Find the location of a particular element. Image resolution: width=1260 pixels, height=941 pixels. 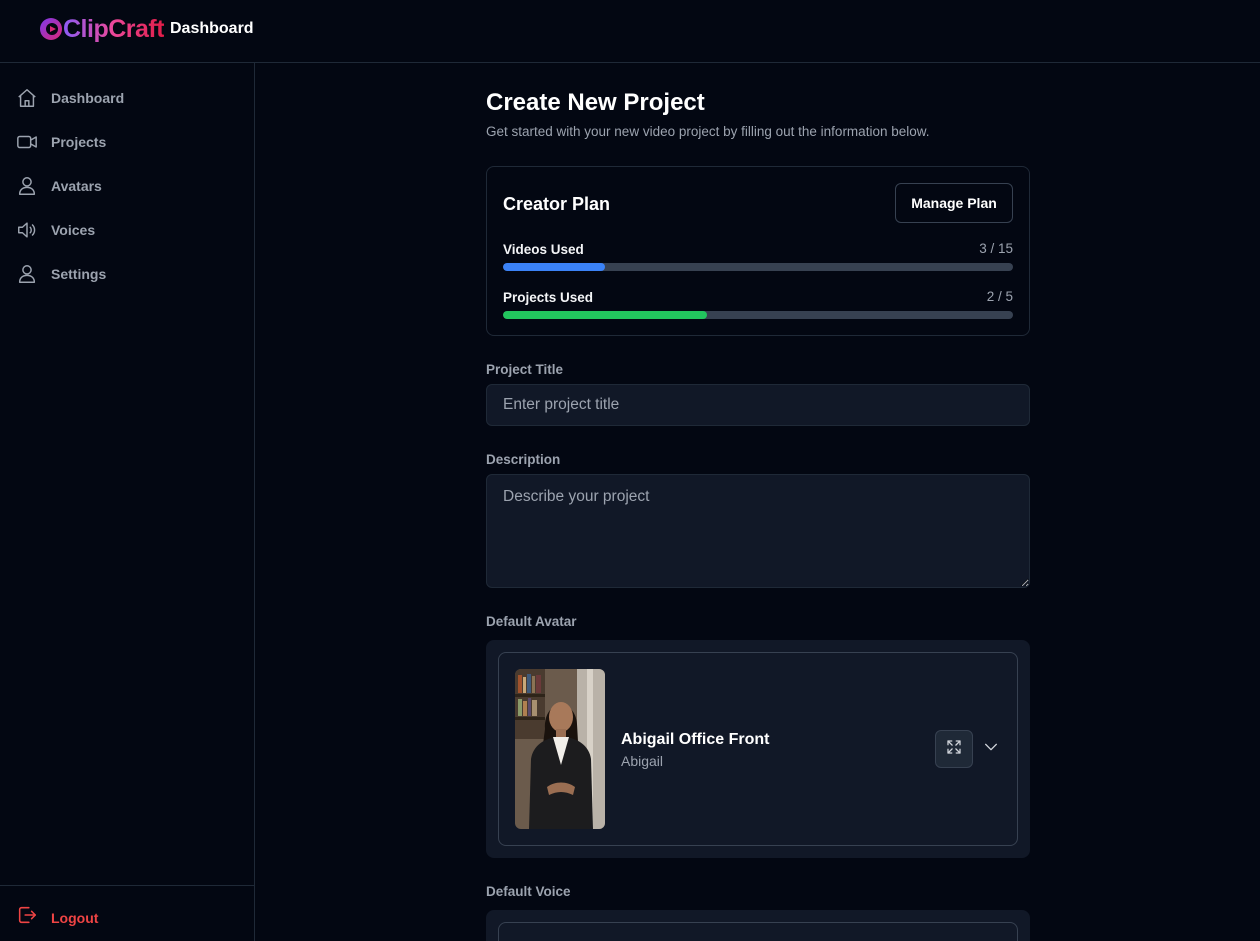

default-voice-label: Default Voice is located at coordinates (528, 891).